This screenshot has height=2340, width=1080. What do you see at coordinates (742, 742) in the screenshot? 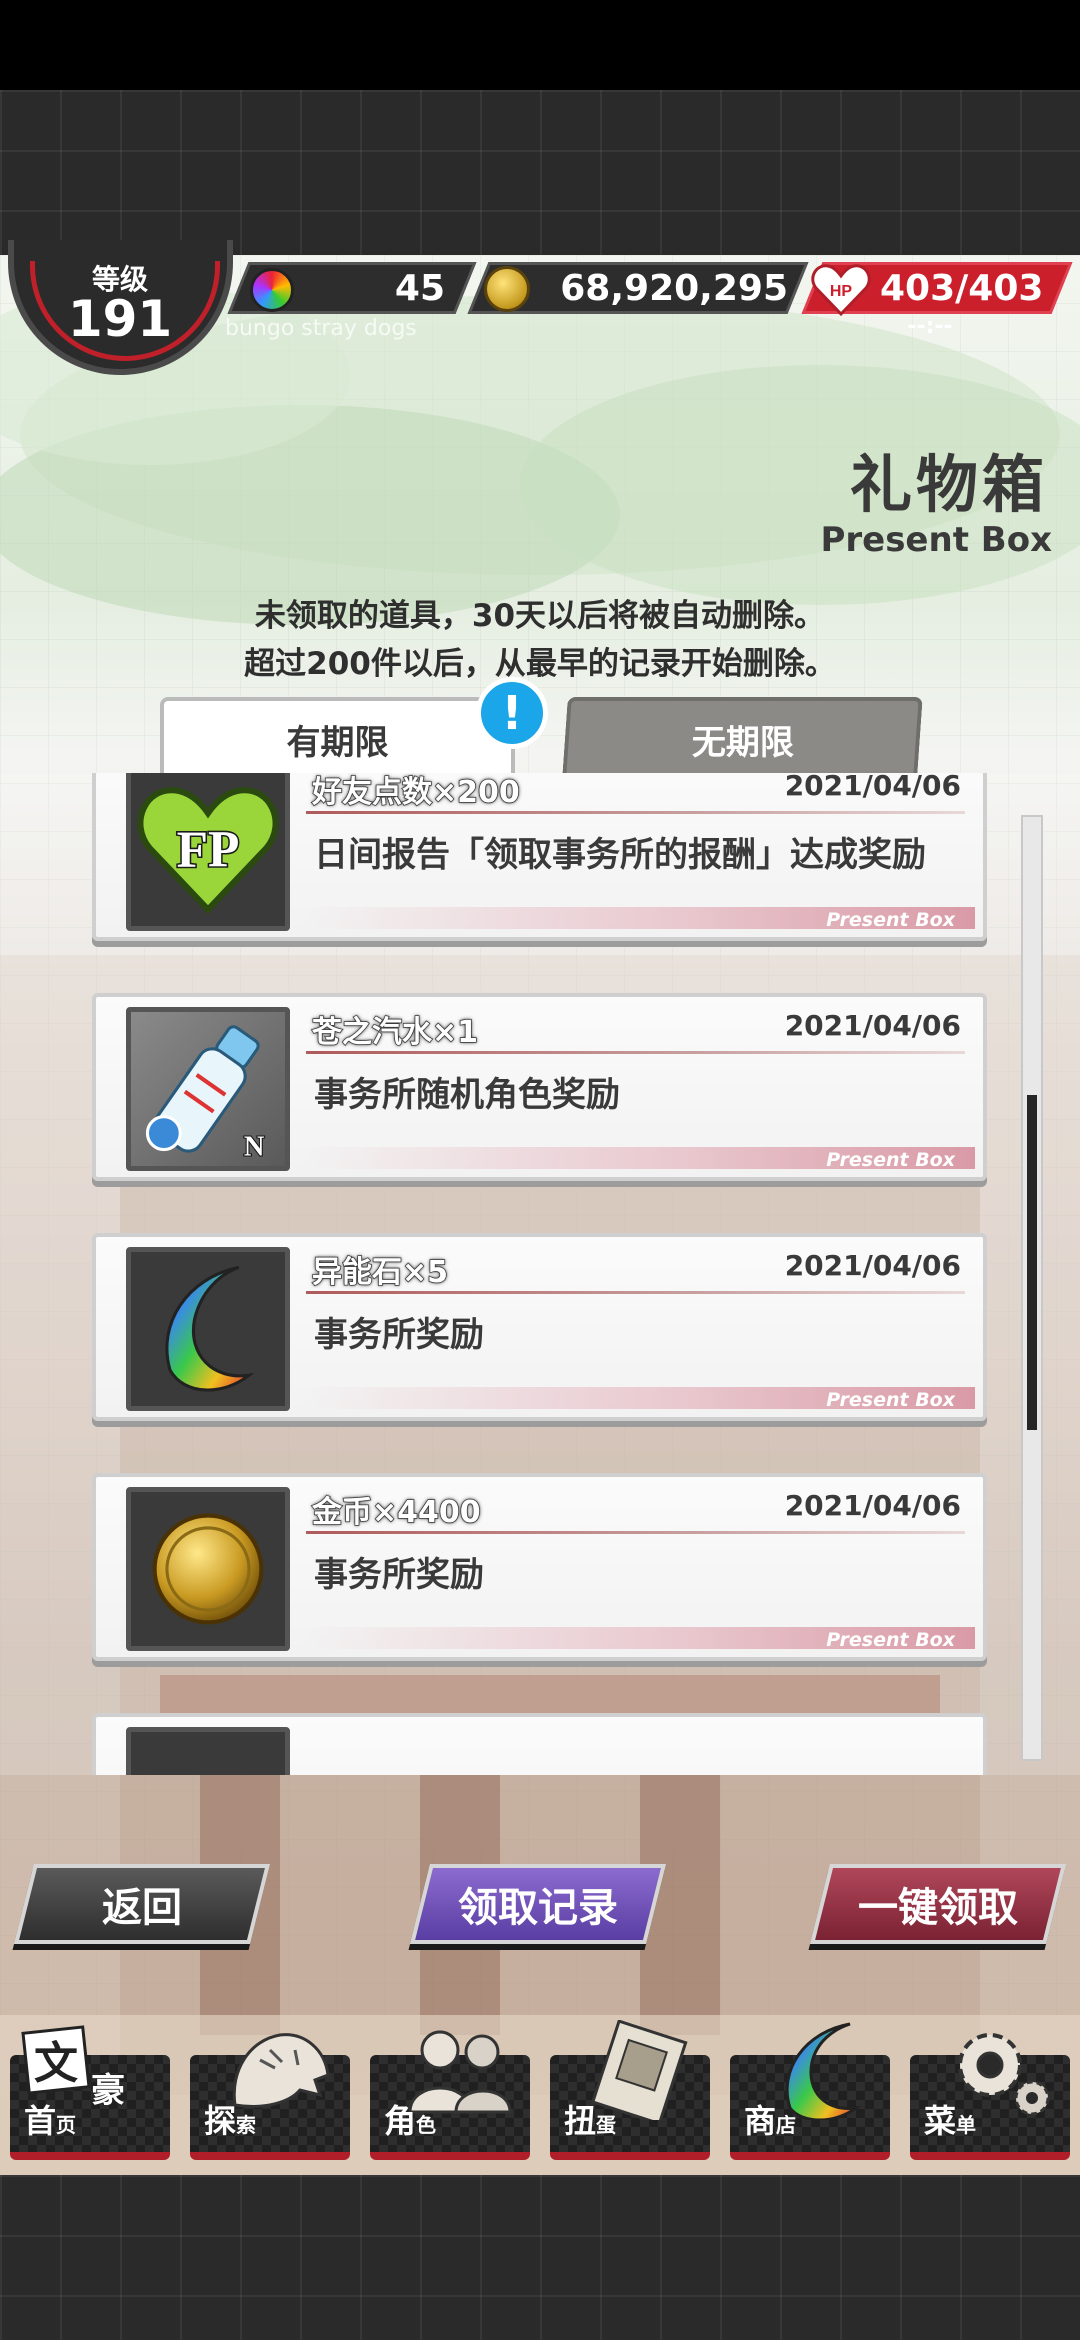
I see `tab-unlimited-label: 无期限` at bounding box center [742, 742].